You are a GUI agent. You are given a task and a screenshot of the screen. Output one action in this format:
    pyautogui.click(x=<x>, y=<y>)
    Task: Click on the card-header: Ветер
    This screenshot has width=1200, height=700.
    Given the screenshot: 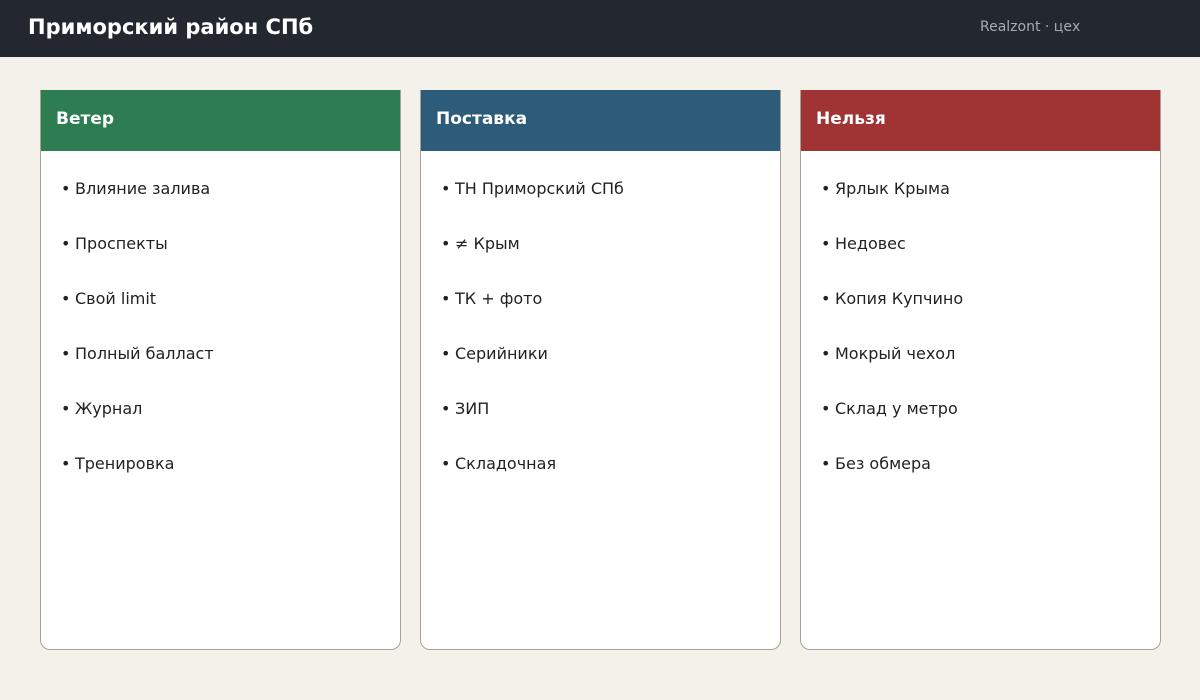 What is the action you would take?
    pyautogui.click(x=220, y=120)
    